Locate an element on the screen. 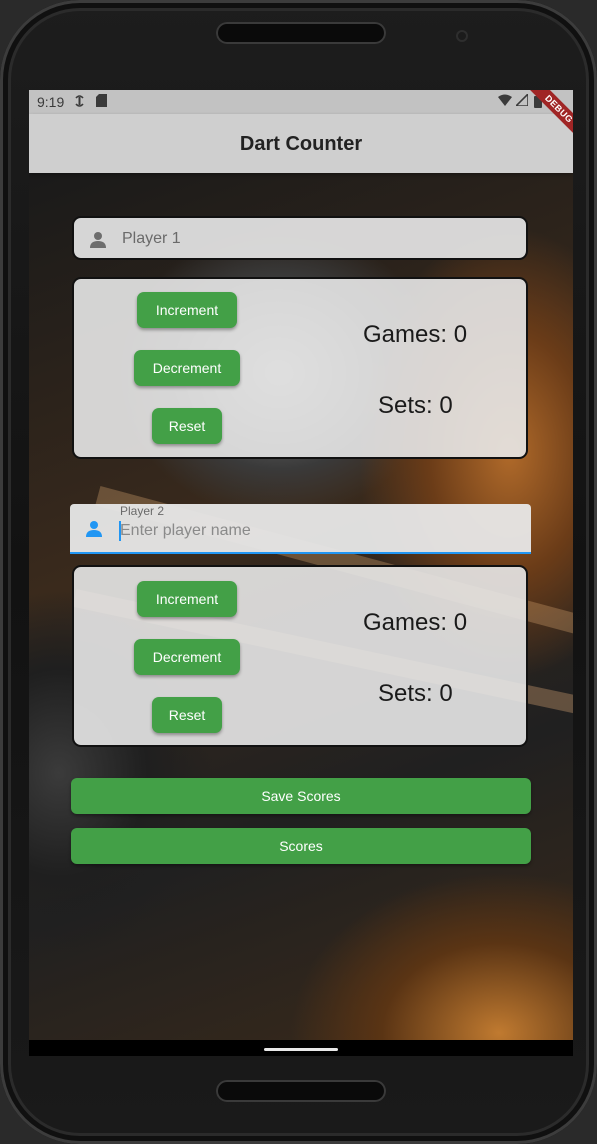 Image resolution: width=597 pixels, height=1144 pixels. earpiece-speaker is located at coordinates (301, 33).